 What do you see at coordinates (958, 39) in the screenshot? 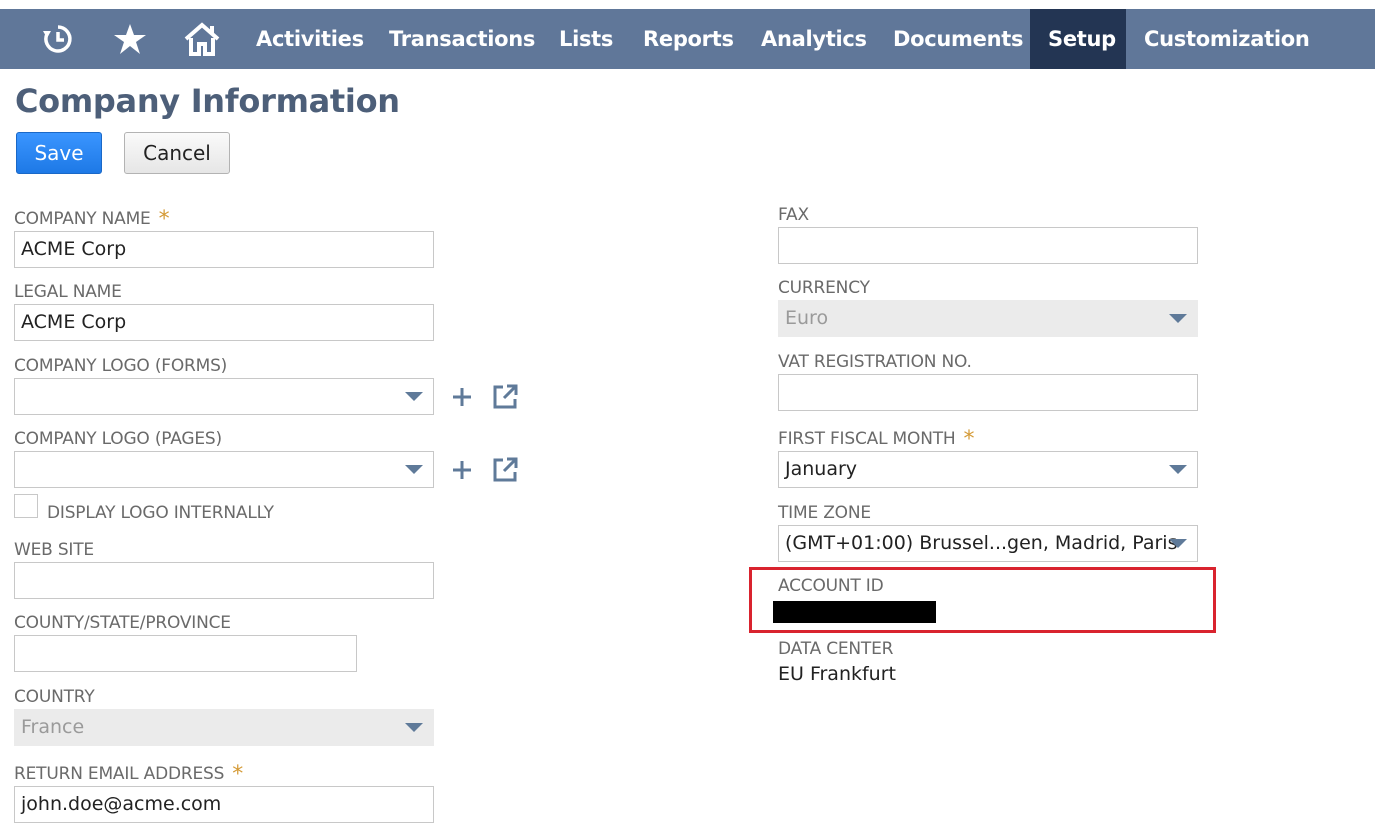
I see `nav-documents: Documents` at bounding box center [958, 39].